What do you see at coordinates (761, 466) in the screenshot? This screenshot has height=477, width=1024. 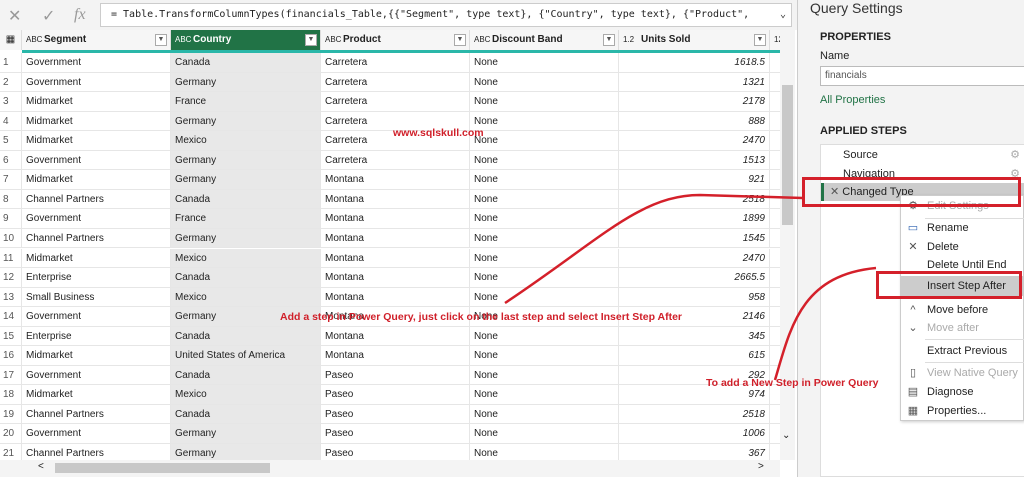 I see `scroll-right-icon: >` at bounding box center [761, 466].